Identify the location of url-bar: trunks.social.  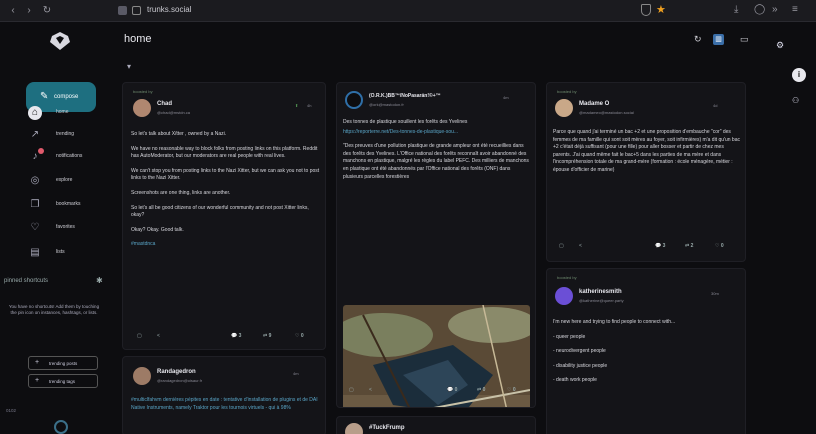
(169, 9).